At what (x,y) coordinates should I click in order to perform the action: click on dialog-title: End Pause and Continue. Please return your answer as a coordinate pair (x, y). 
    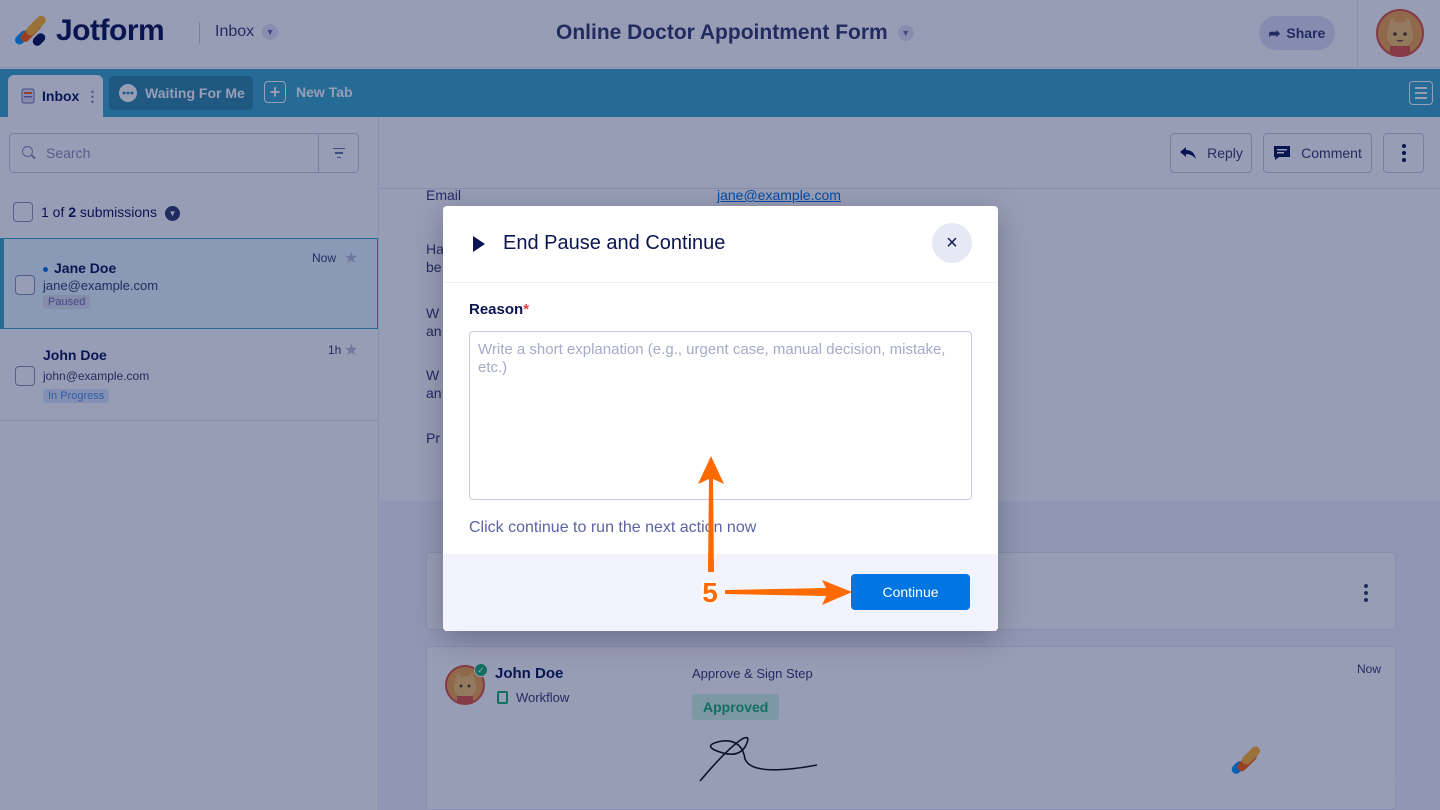
    Looking at the image, I should click on (614, 243).